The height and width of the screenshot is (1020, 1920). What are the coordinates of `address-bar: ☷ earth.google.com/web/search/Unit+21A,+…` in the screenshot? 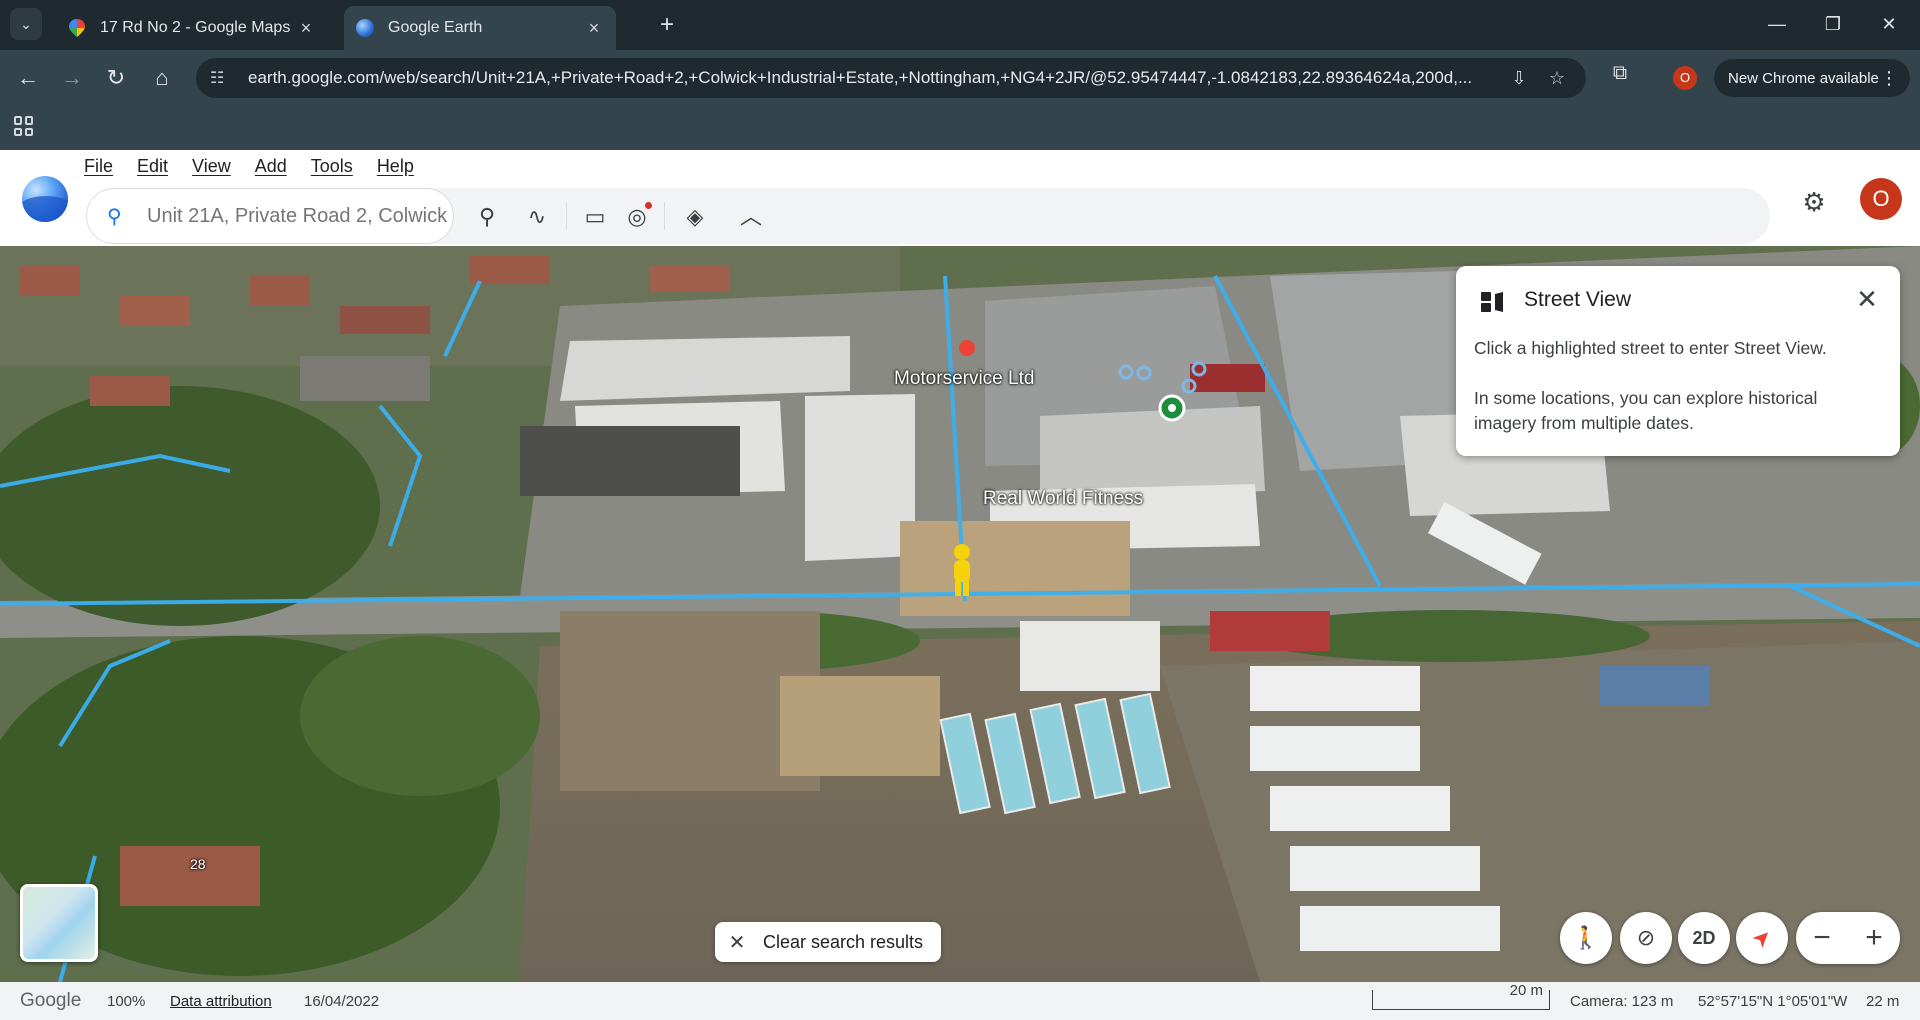 It's located at (891, 78).